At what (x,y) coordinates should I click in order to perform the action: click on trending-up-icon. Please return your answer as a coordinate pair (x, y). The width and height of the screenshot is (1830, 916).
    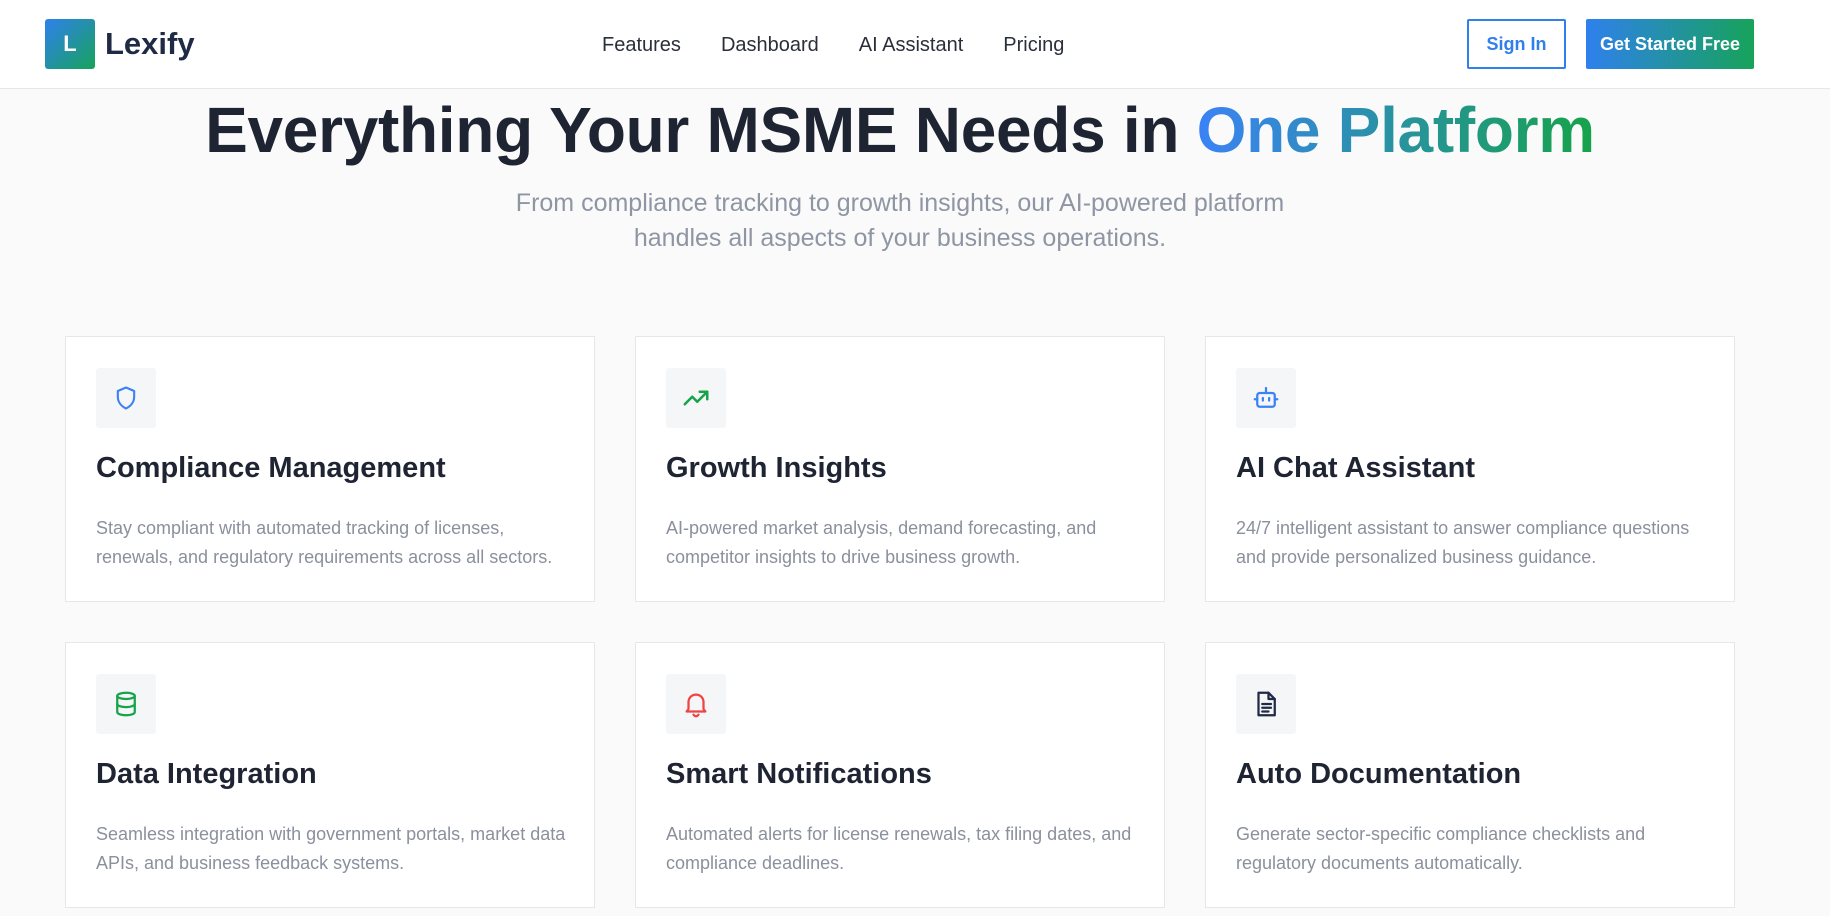
    Looking at the image, I should click on (696, 398).